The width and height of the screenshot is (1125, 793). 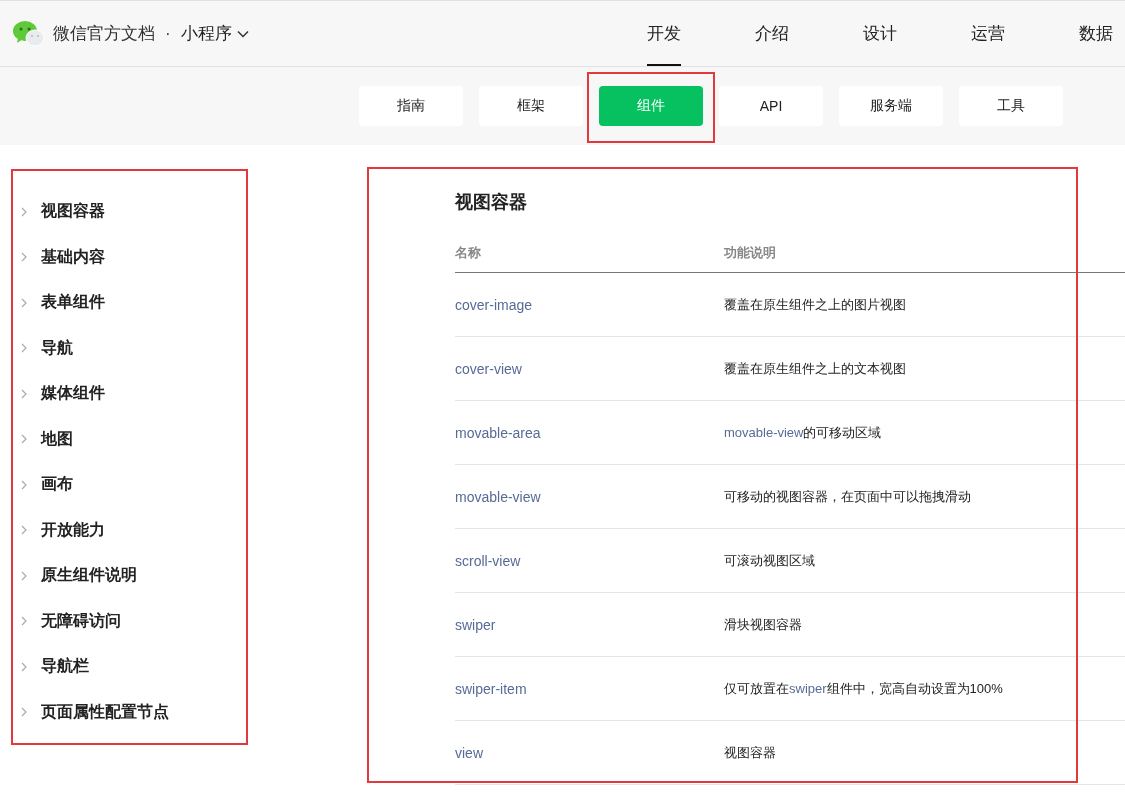 I want to click on sidebar-item: 画布, so click(x=57, y=485).